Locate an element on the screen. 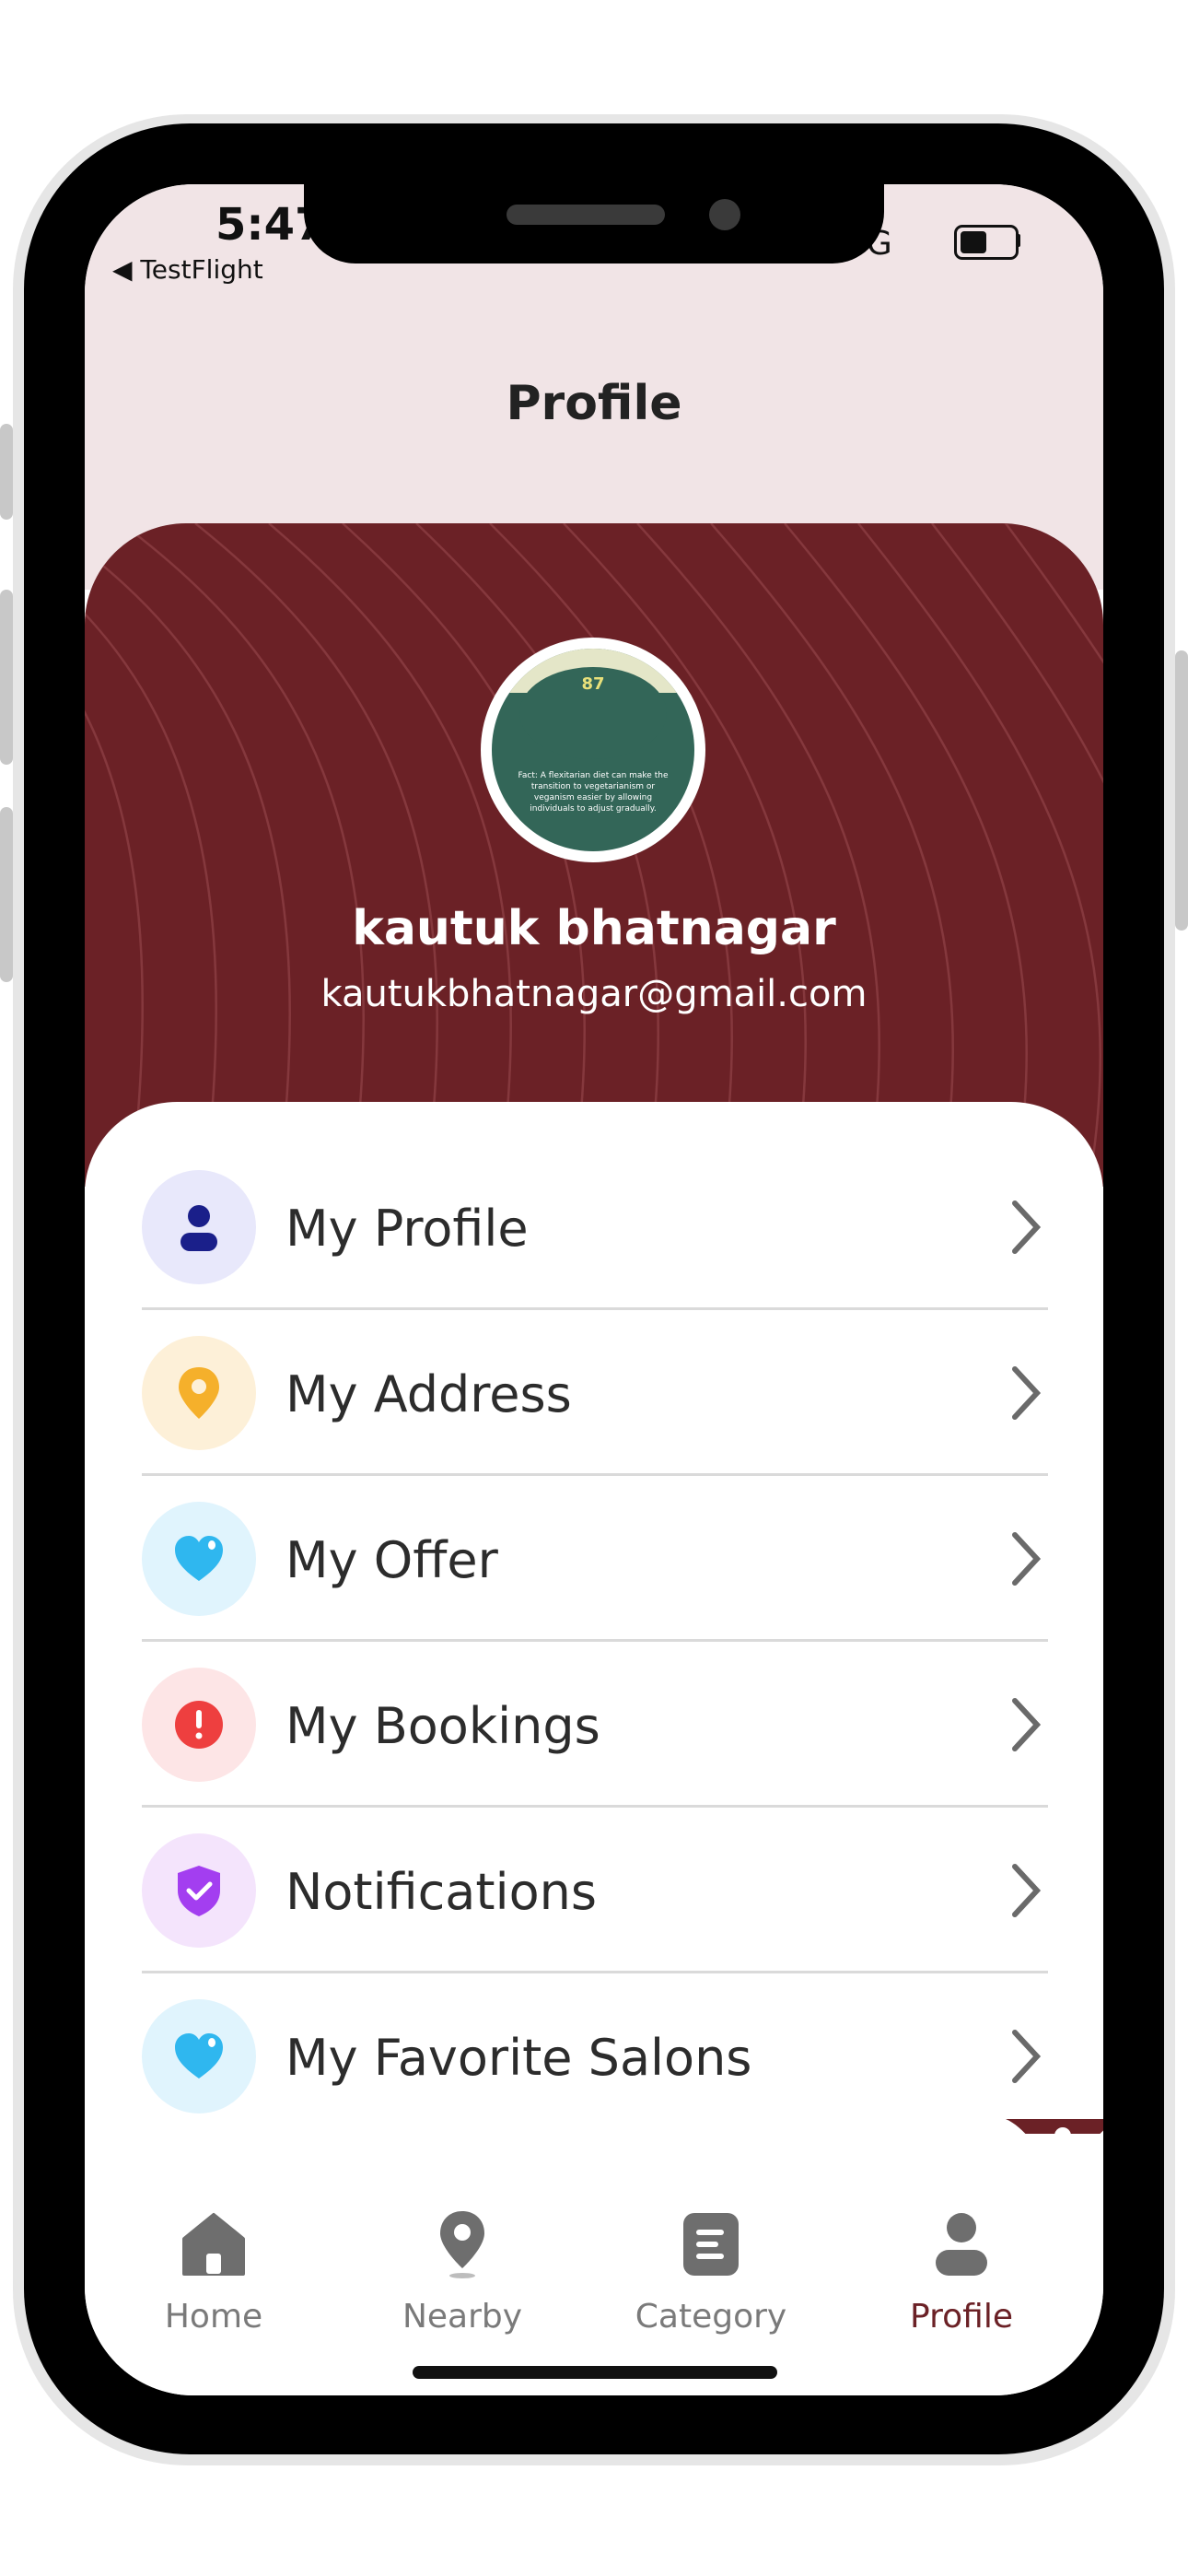 The height and width of the screenshot is (2576, 1188). nav-label-nearby: Nearby is located at coordinates (462, 2317).